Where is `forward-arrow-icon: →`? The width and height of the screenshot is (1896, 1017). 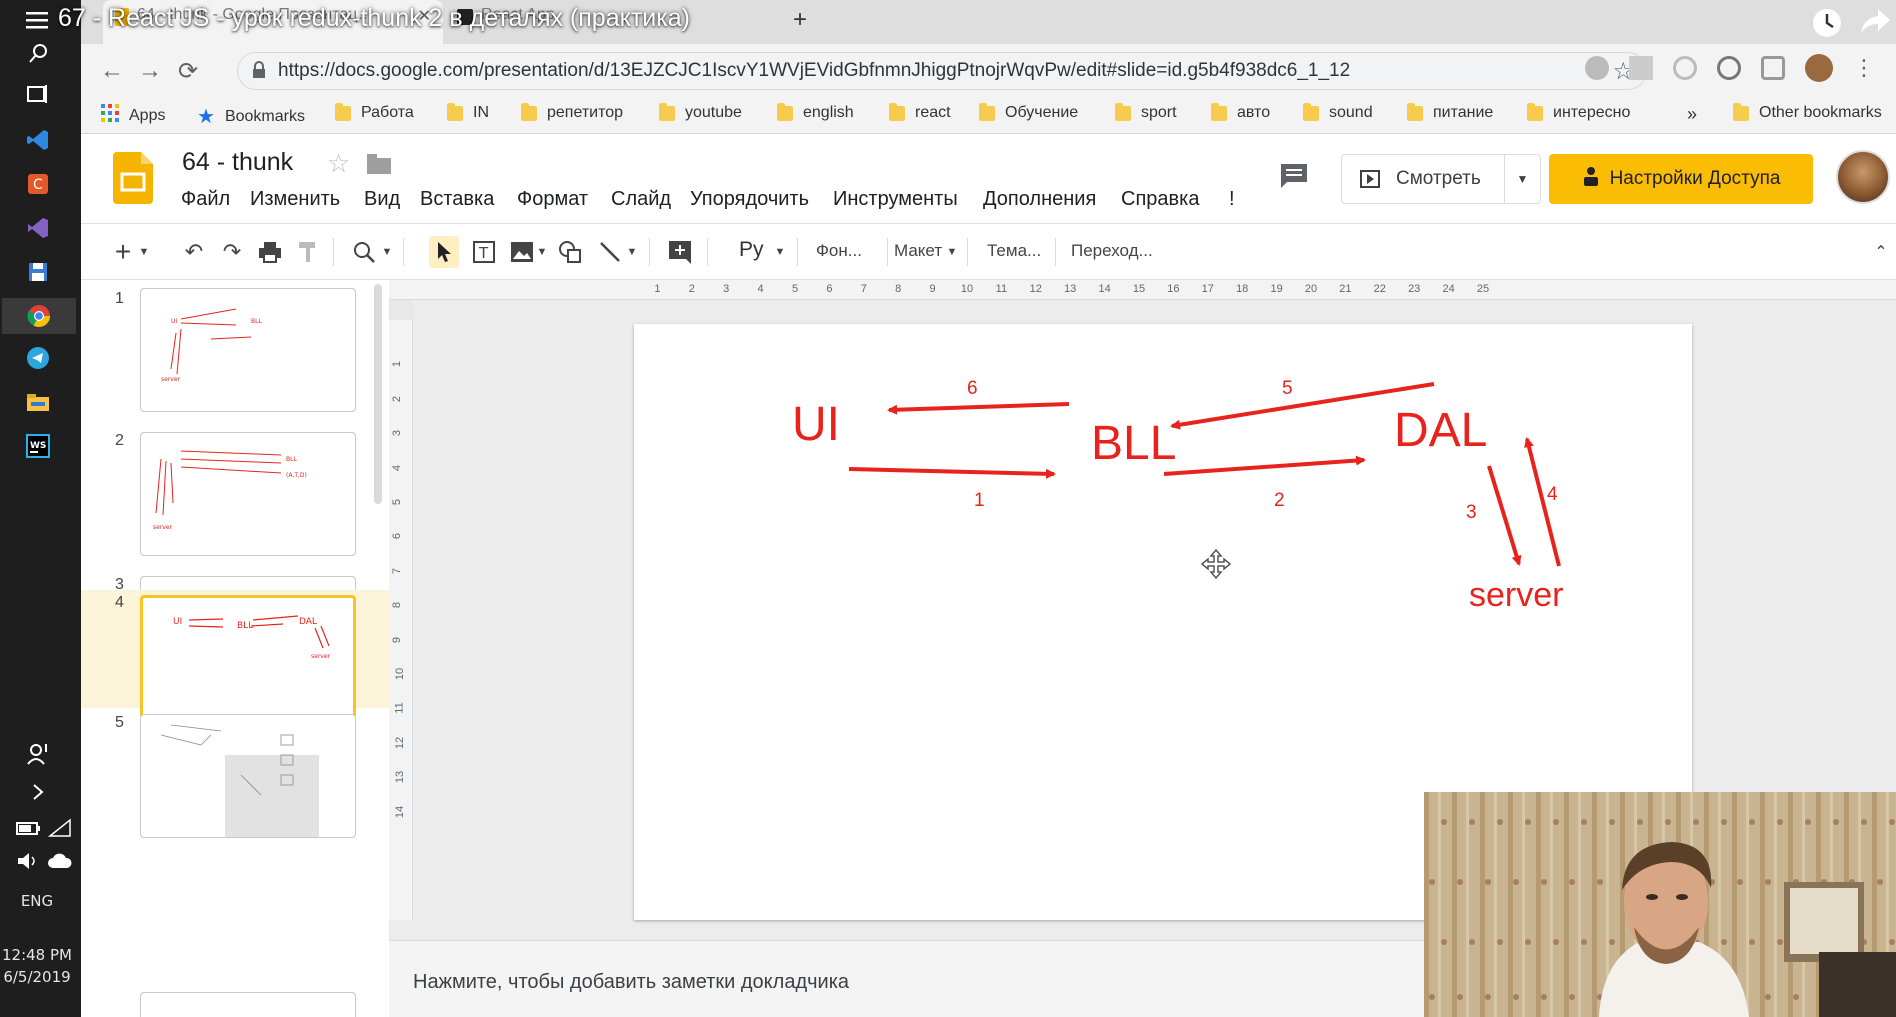
forward-arrow-icon: → is located at coordinates (150, 71).